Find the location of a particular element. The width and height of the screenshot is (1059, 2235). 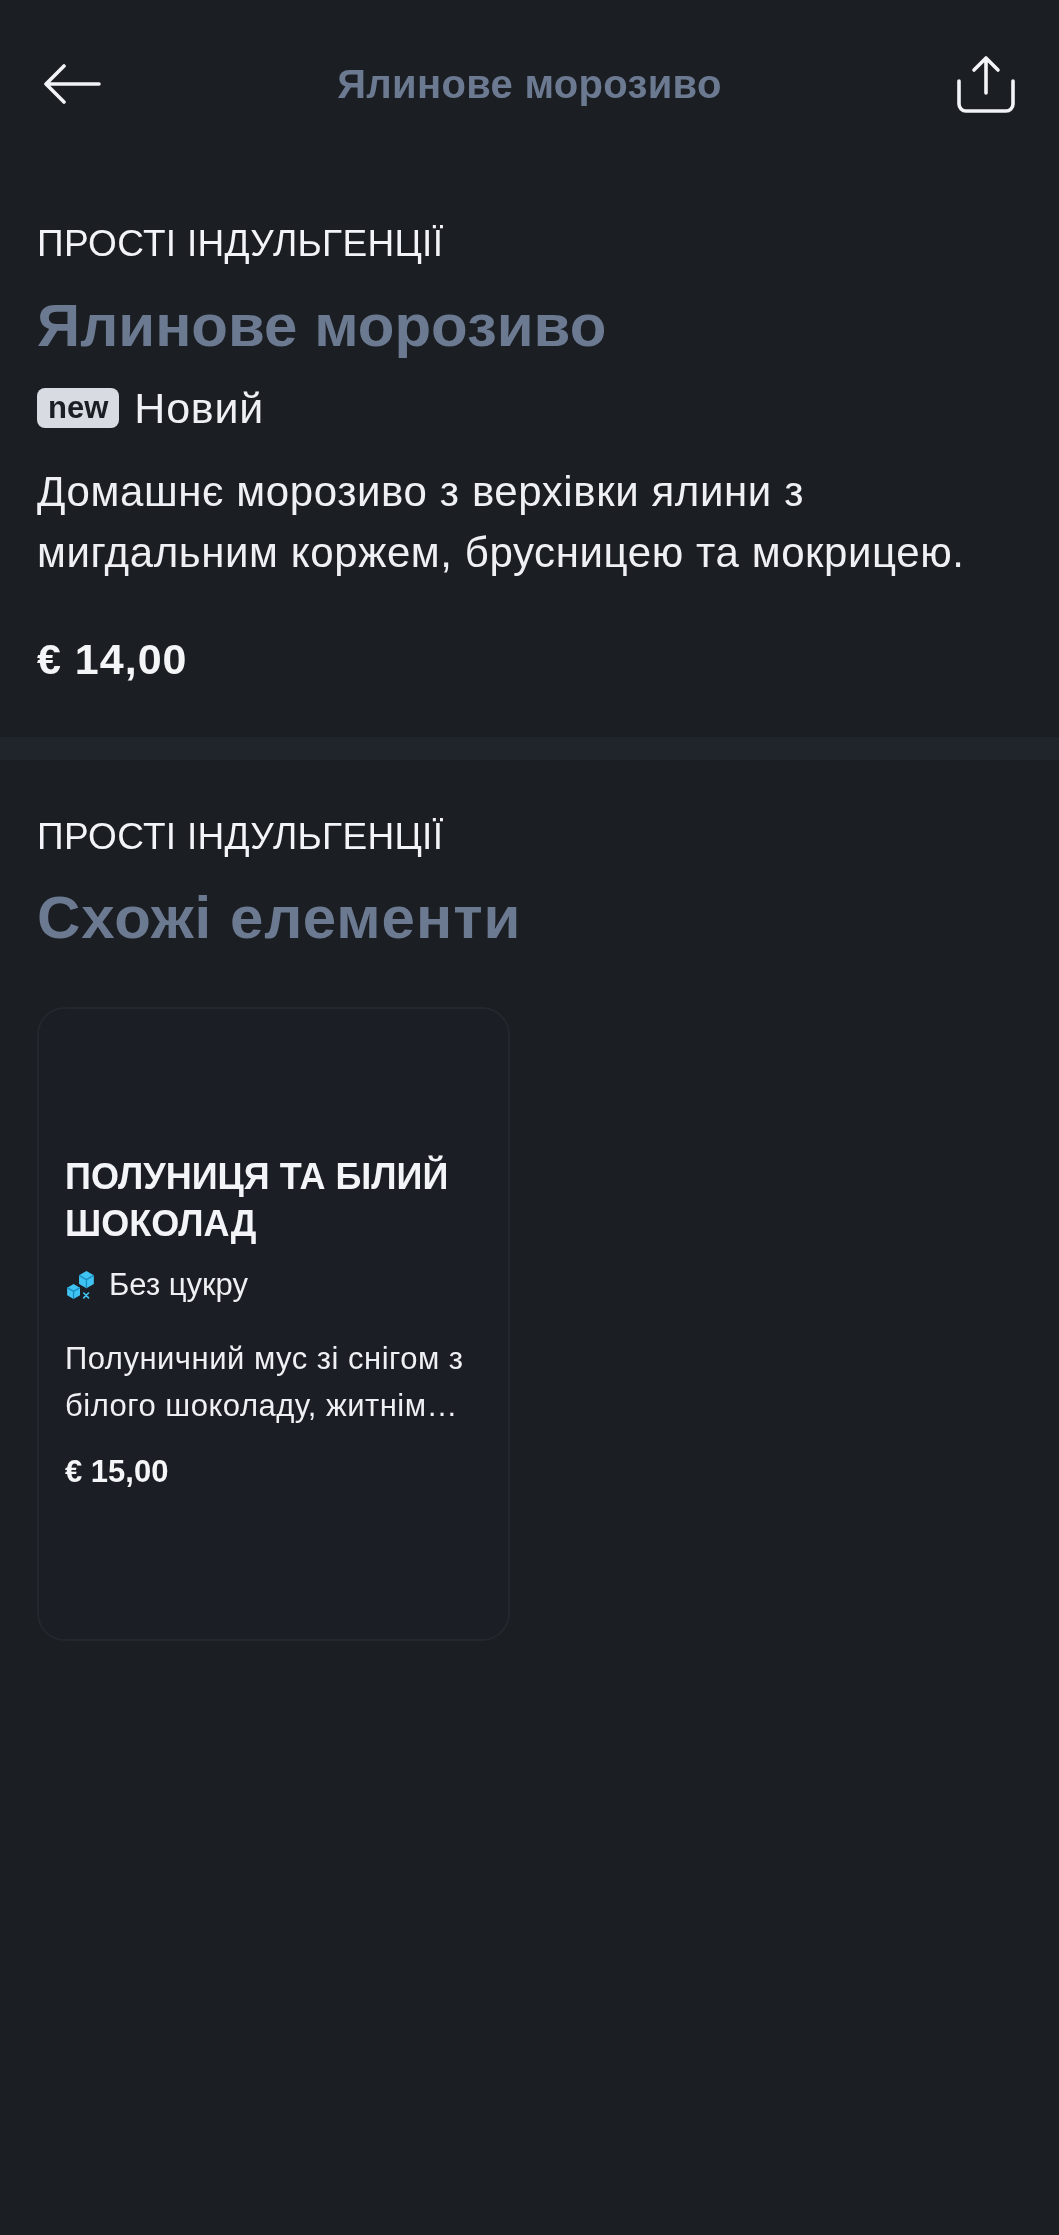

product-price: € 14,00 is located at coordinates (113, 659).